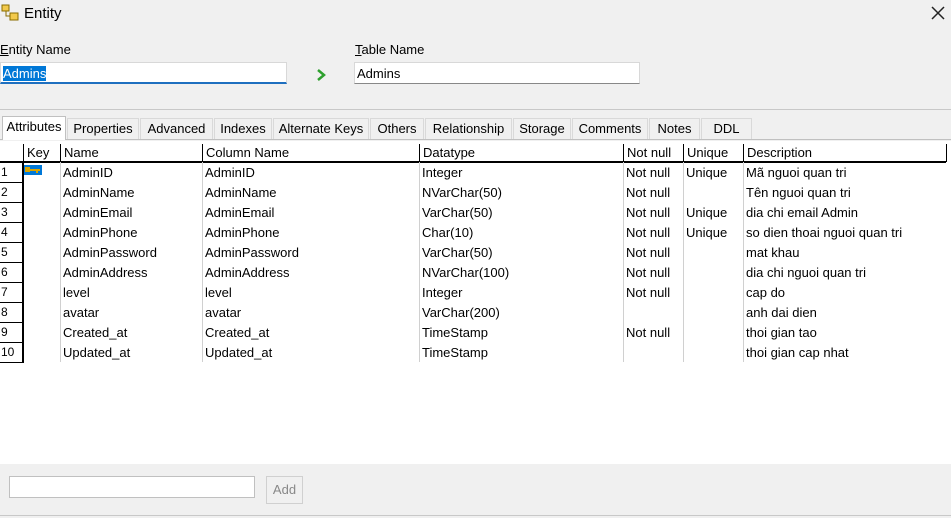  Describe the element at coordinates (522, 313) in the screenshot. I see `cell-datatype: VarChar(200)` at that location.